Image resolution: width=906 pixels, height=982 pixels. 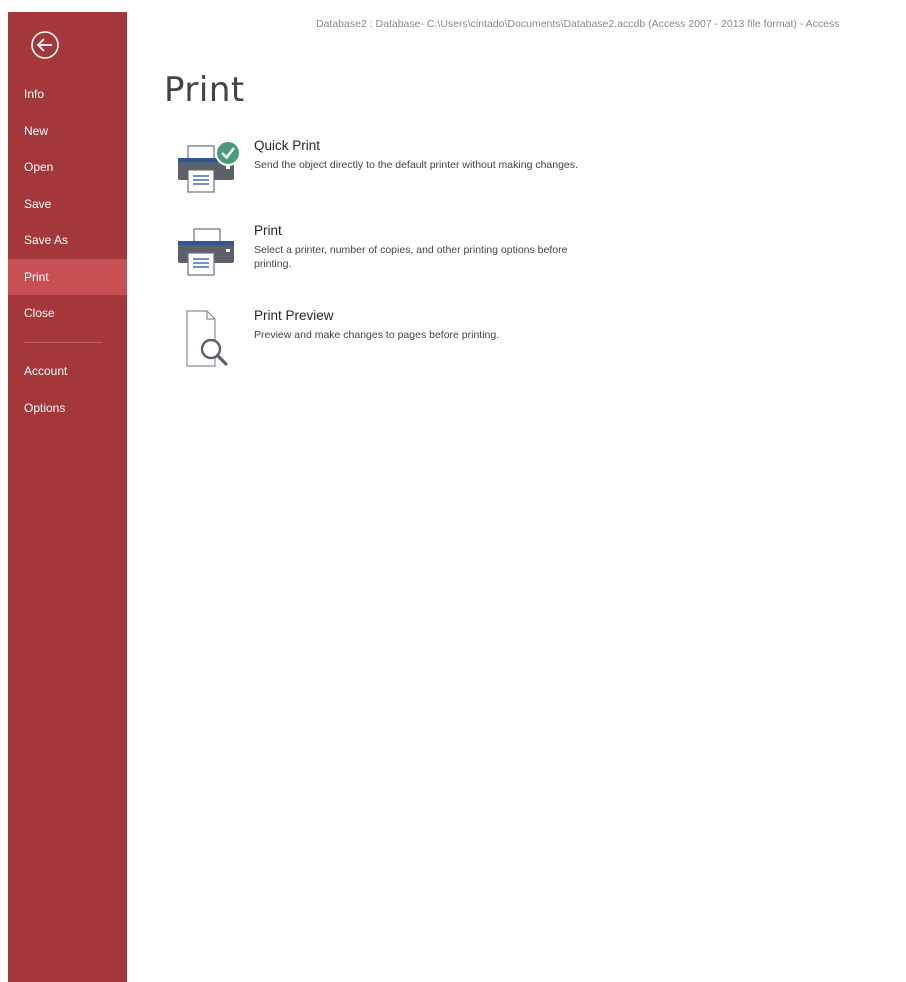 I want to click on nav-divider, so click(x=63, y=342).